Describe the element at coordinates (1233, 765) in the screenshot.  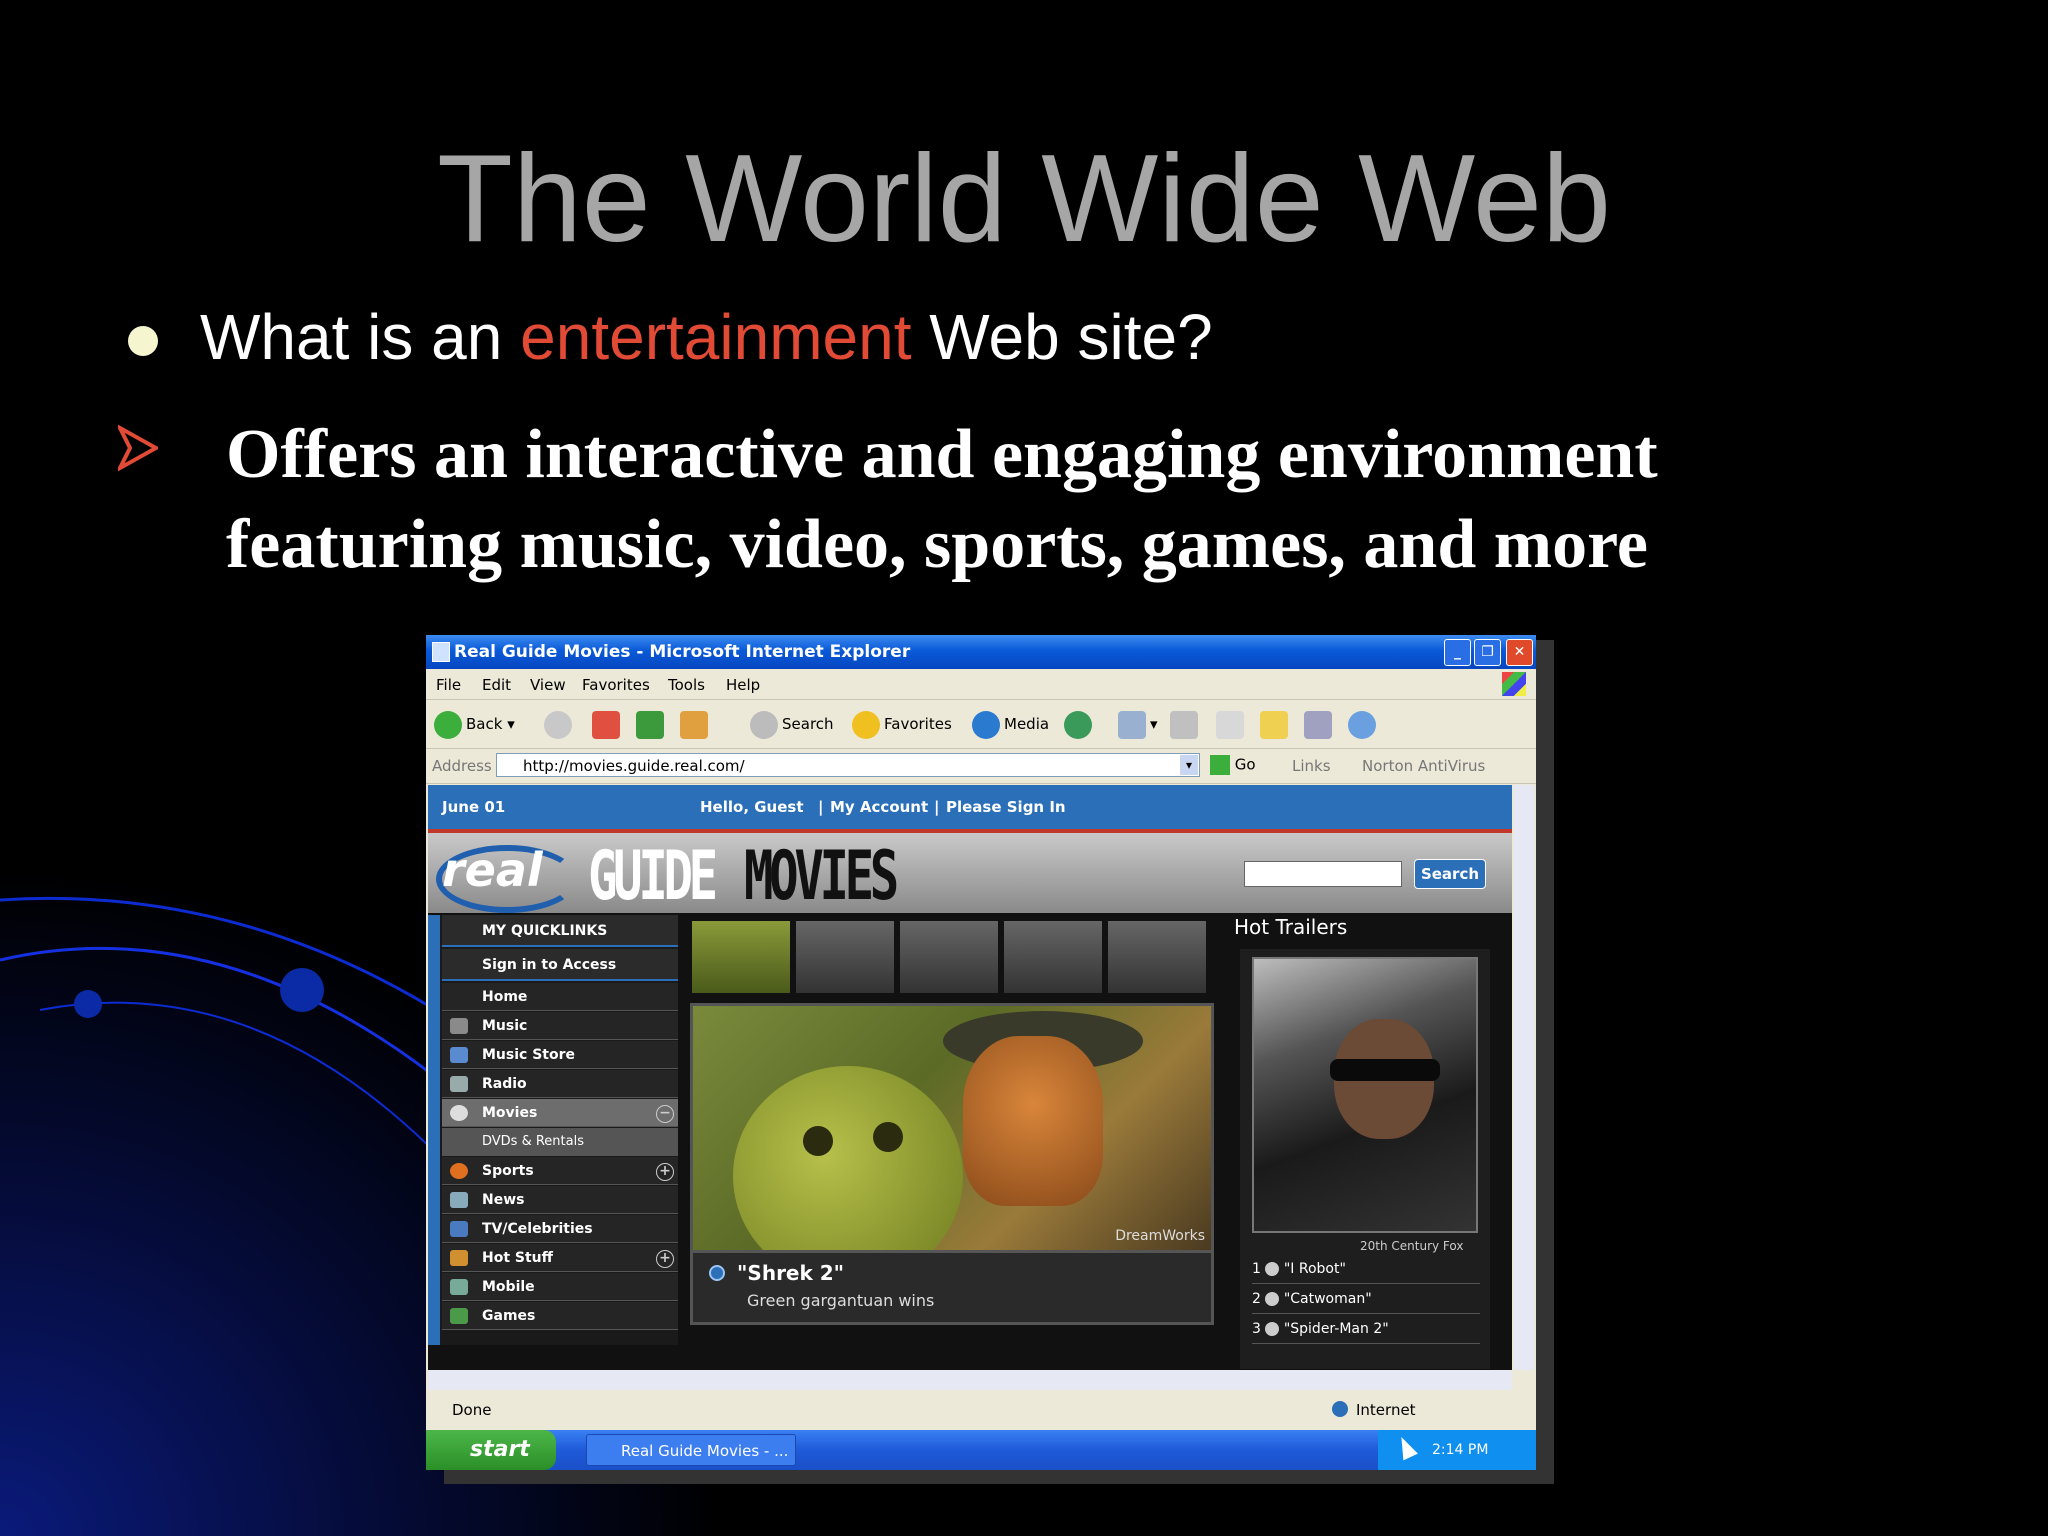
I see `go-button: Go` at that location.